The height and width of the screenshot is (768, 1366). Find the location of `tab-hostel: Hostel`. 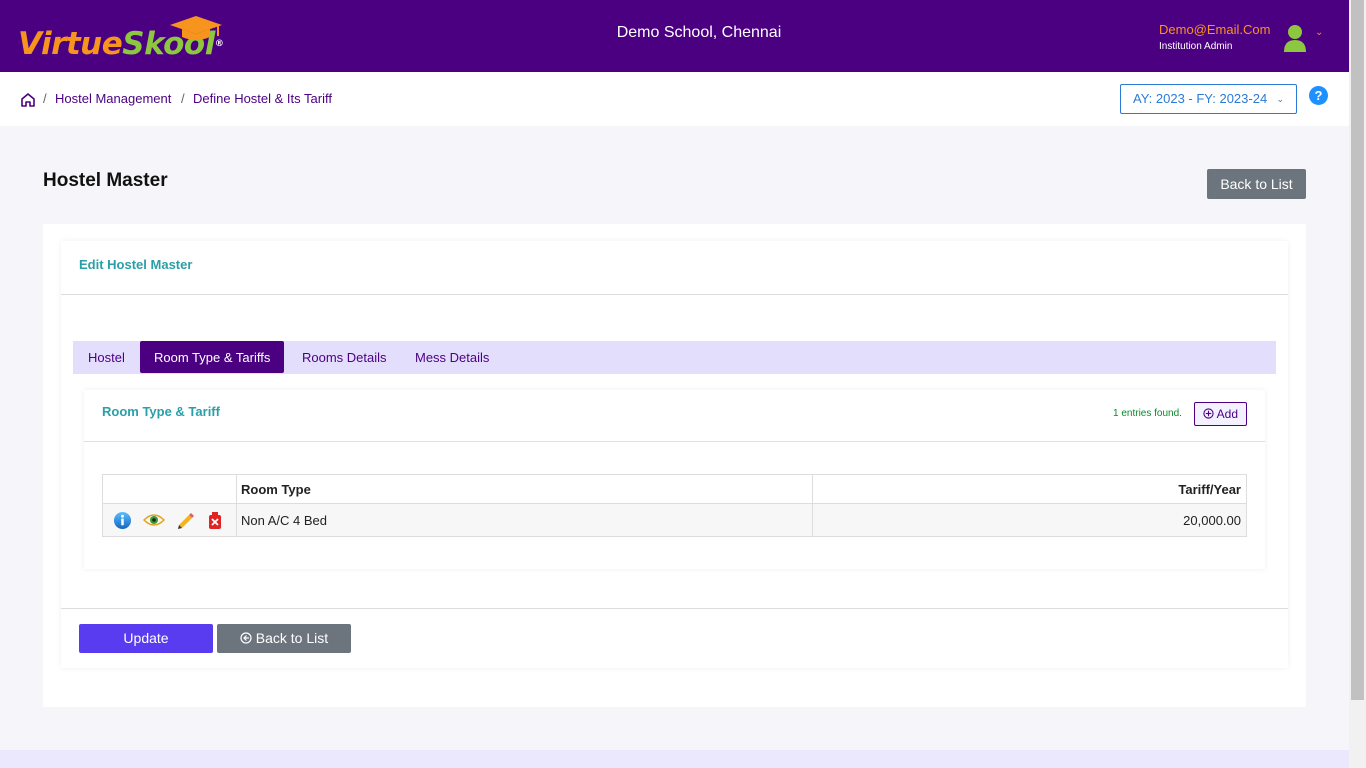

tab-hostel: Hostel is located at coordinates (106, 357).